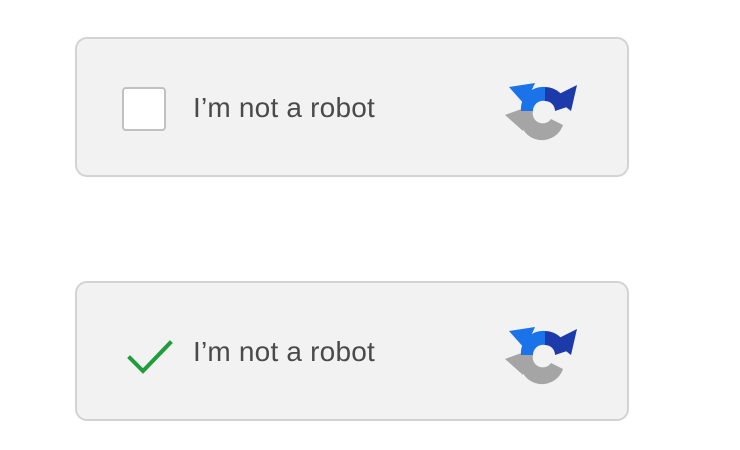 Image resolution: width=740 pixels, height=450 pixels. I want to click on not-a-robot-checkbox, so click(144, 109).